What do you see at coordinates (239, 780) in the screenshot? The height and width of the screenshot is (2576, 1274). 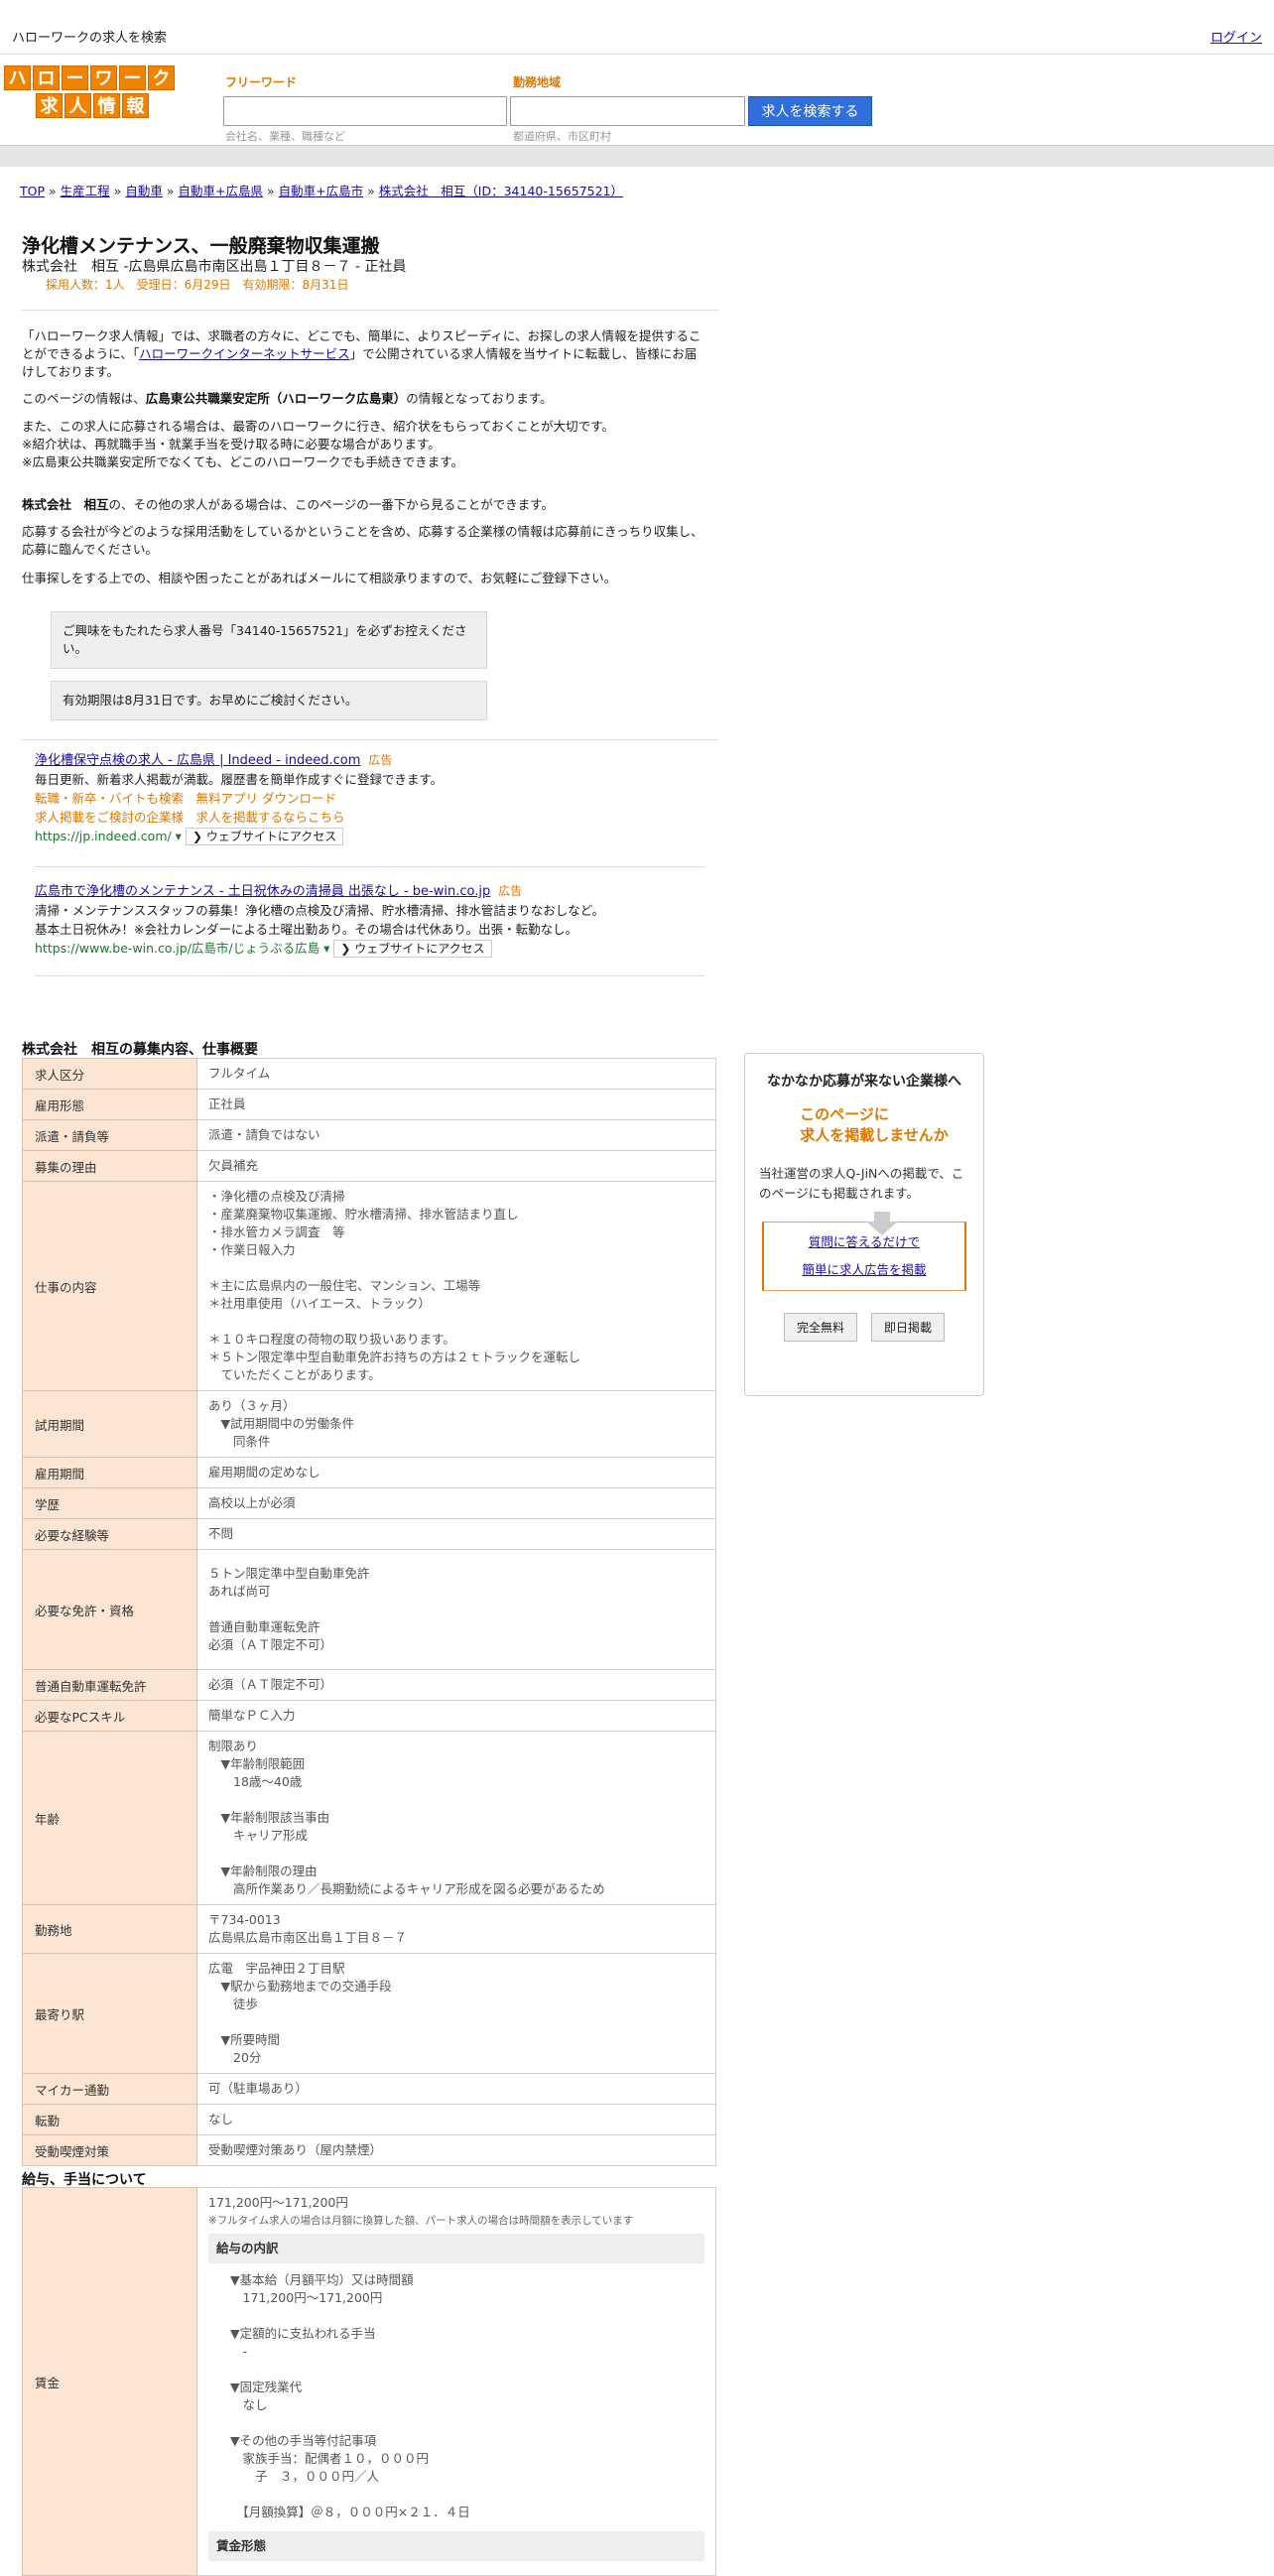 I see `ad-description: 毎日更新、新着求人掲載が満載。履歴書を簡単作成すぐに登録できます。` at bounding box center [239, 780].